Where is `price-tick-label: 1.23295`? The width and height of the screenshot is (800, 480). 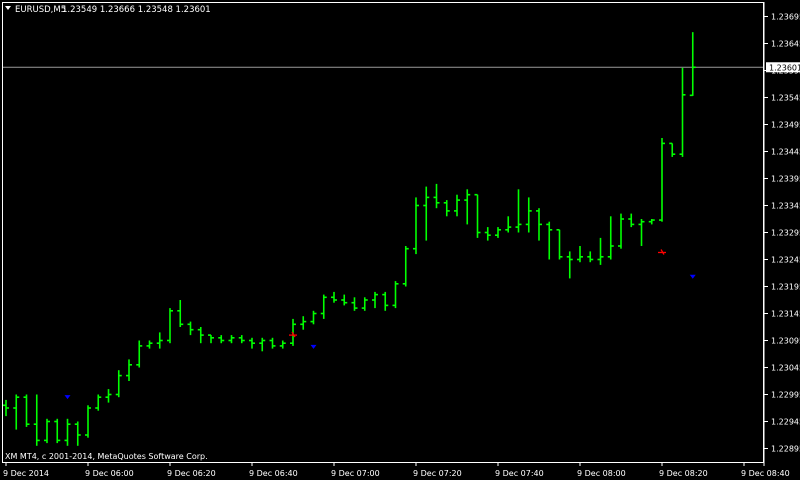 price-tick-label: 1.23295 is located at coordinates (785, 233).